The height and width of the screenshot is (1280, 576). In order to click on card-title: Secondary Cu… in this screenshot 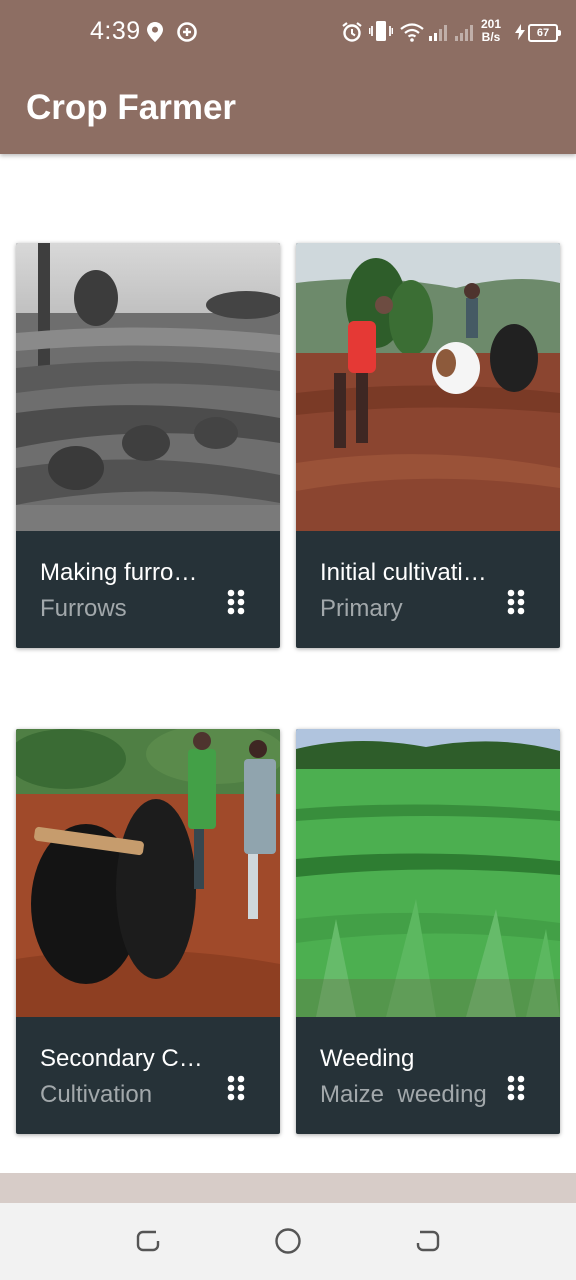, I will do `click(125, 1058)`.